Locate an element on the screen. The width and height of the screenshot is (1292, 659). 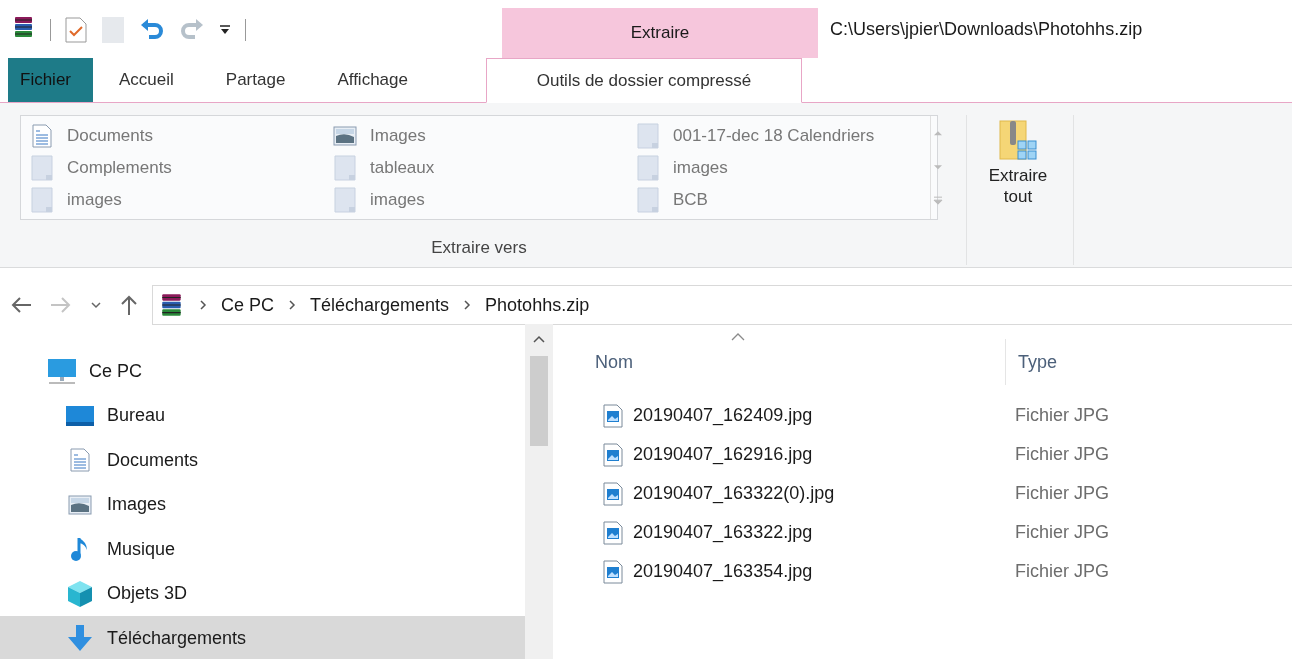
sidebar-item: Bureau is located at coordinates (262, 415).